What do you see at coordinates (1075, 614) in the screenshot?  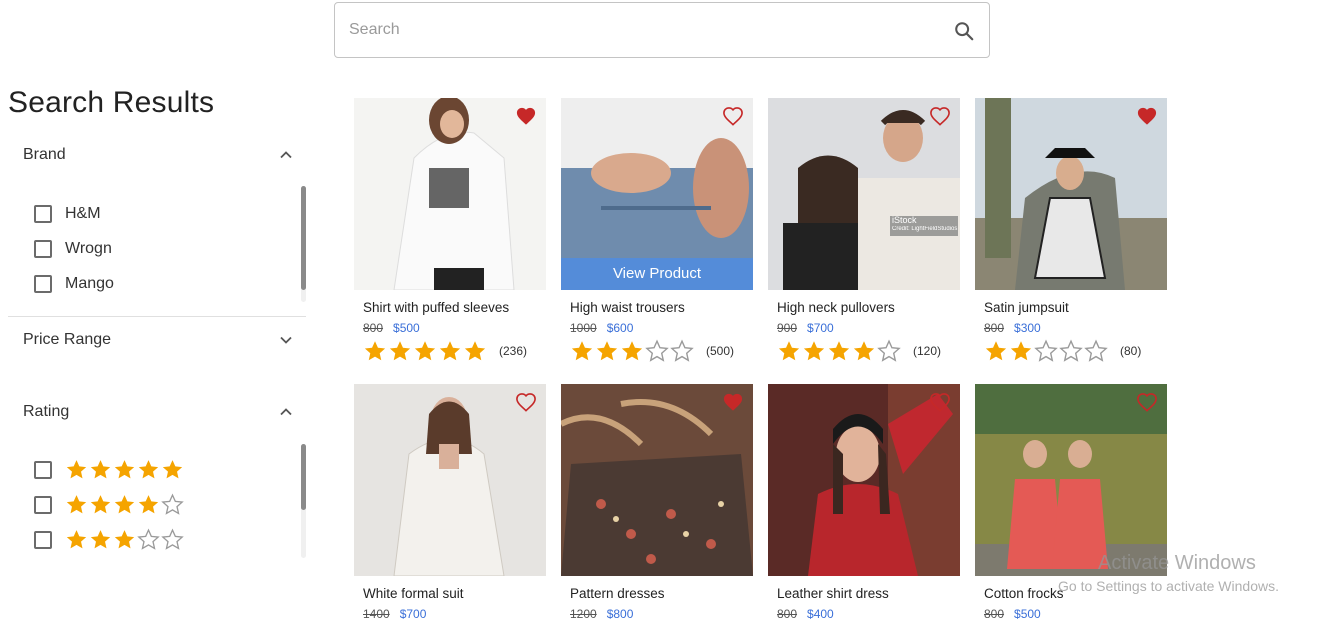 I see `price-row: 800 $500` at bounding box center [1075, 614].